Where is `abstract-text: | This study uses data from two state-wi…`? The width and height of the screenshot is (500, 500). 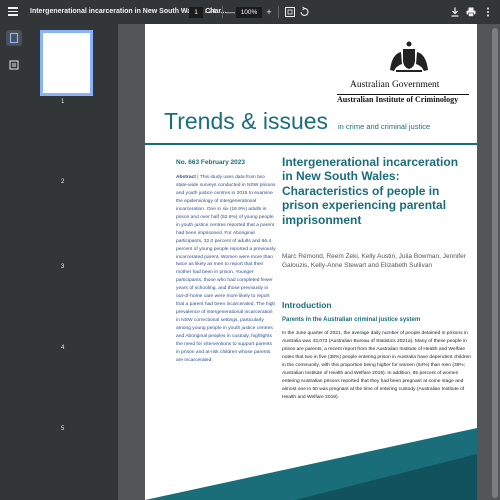 abstract-text: | This study uses data from two state-wi… is located at coordinates (226, 269).